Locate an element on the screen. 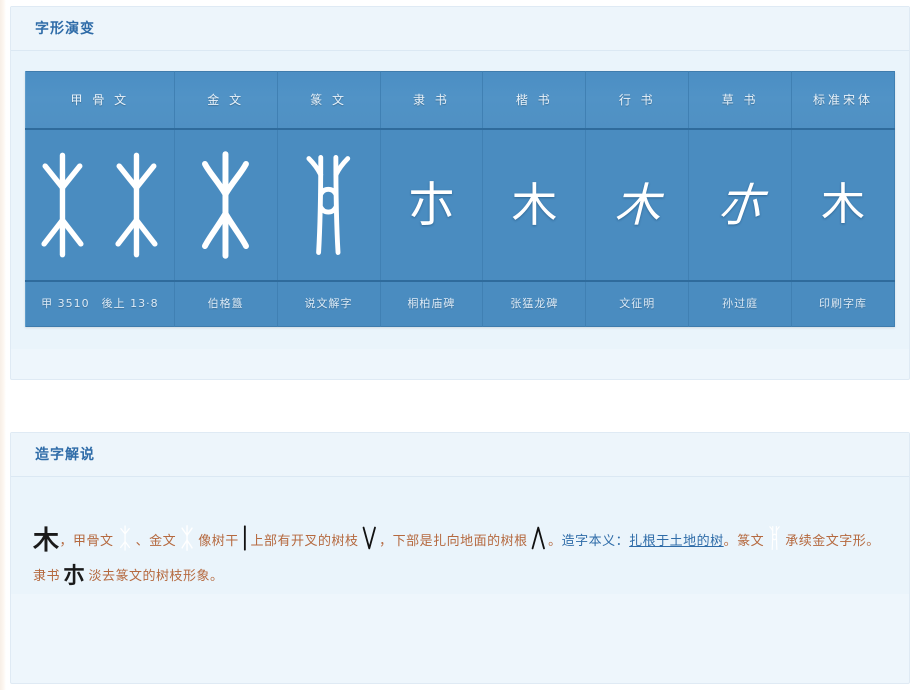 The width and height of the screenshot is (920, 690). explanation-text: 。篆文 is located at coordinates (744, 541).